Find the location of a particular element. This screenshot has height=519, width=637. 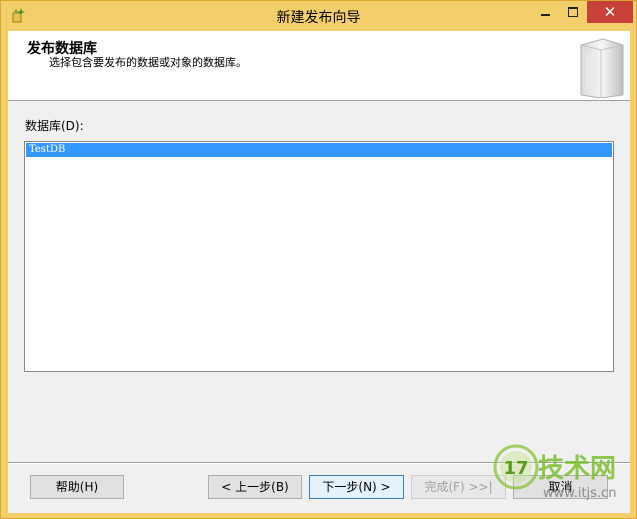

database-list-label: 数据库(D): is located at coordinates (54, 126).